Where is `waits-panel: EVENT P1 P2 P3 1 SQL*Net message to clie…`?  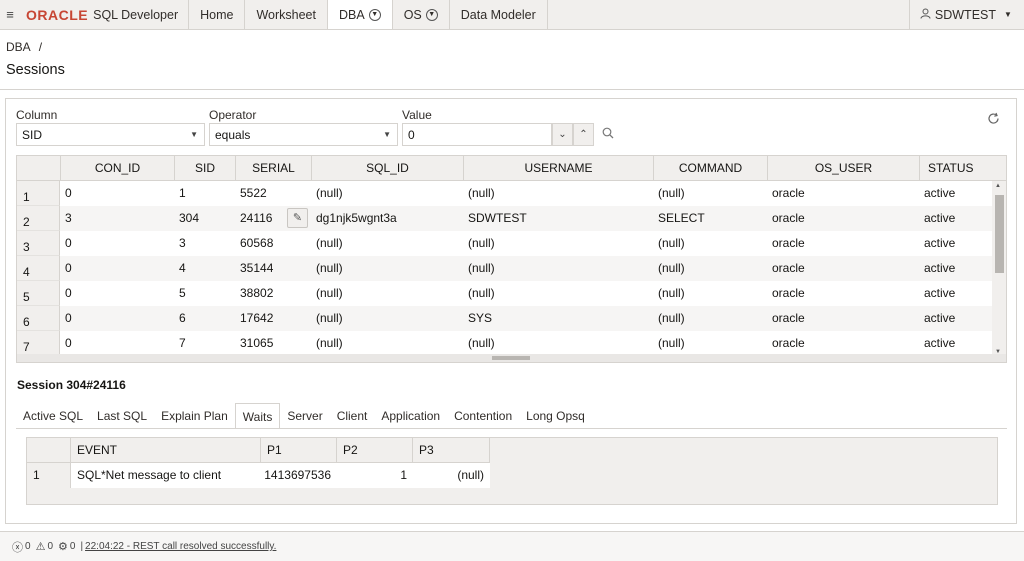
waits-panel: EVENT P1 P2 P3 1 SQL*Net message to clie… is located at coordinates (512, 471).